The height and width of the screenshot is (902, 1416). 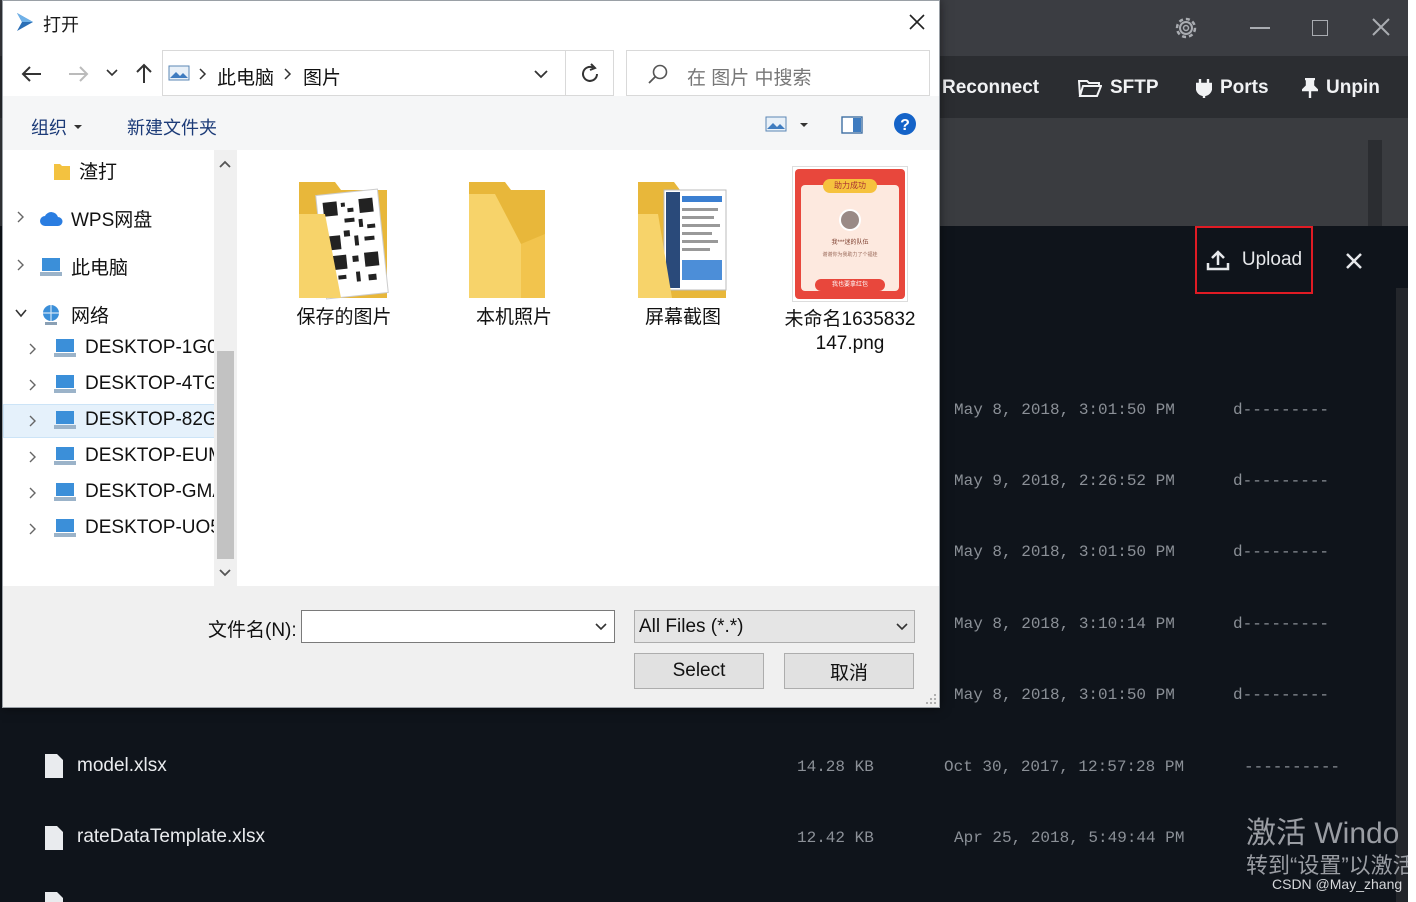 What do you see at coordinates (25, 22) in the screenshot?
I see `app-logo-icon` at bounding box center [25, 22].